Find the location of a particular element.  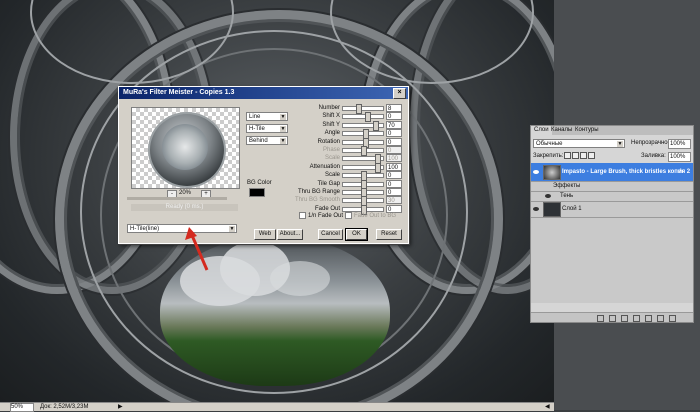

blend-mode-value: Обычные is located at coordinates (549, 144).